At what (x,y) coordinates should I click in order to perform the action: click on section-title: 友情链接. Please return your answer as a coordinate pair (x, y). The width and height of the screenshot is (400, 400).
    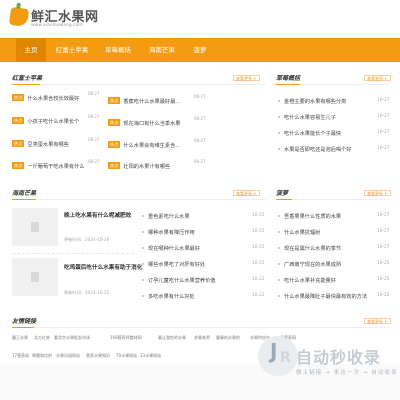
    Looking at the image, I should click on (24, 321).